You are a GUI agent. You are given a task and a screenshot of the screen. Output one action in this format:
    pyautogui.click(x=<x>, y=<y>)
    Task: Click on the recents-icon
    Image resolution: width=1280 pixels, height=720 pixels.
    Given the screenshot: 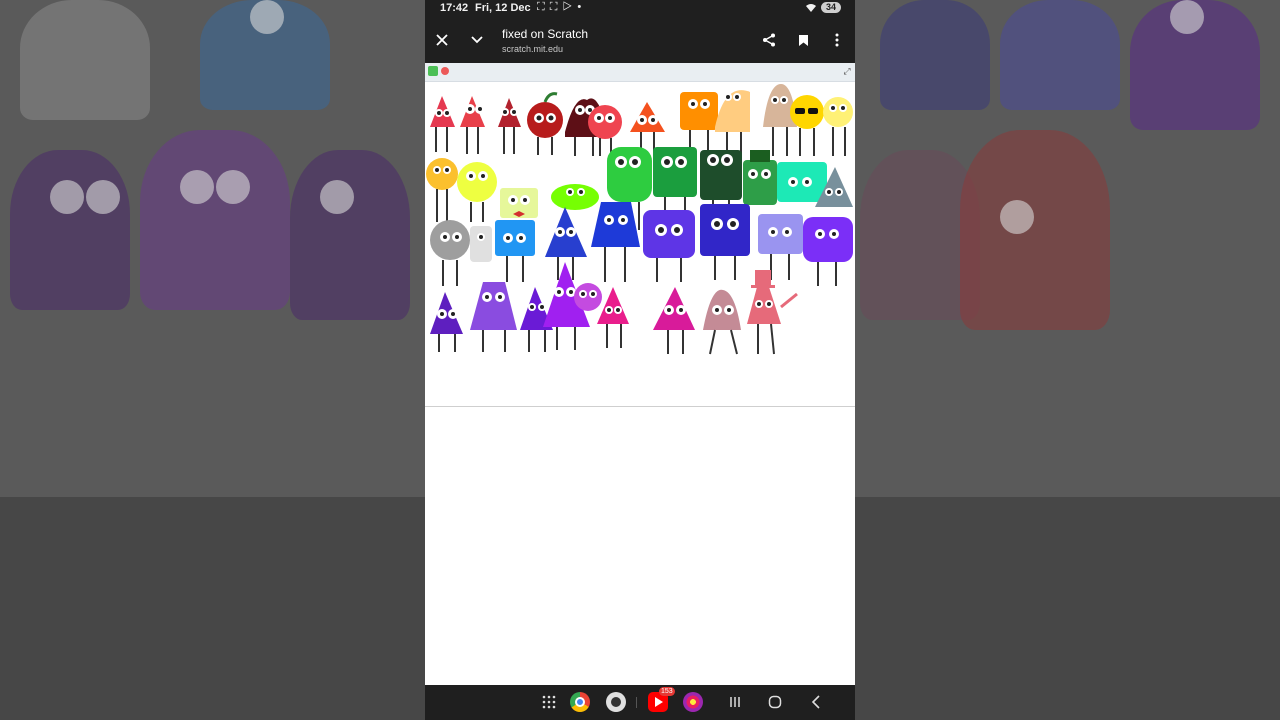 What is the action you would take?
    pyautogui.click(x=735, y=702)
    